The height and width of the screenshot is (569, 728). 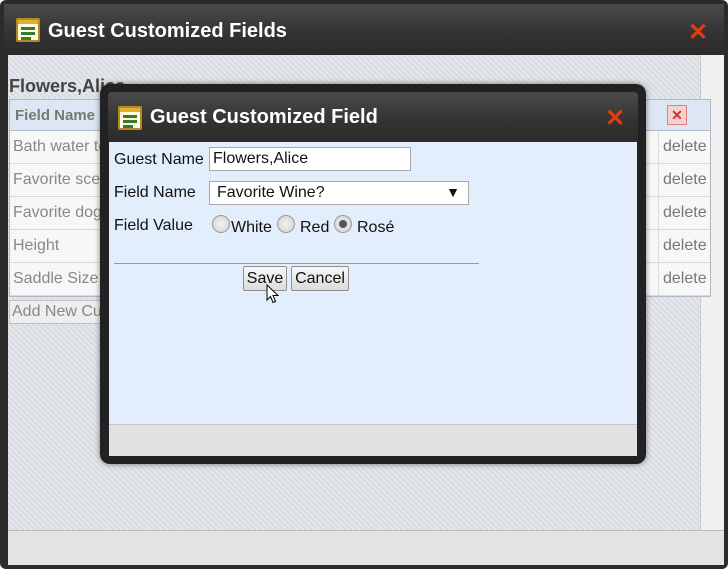 I want to click on radio-red, so click(x=286, y=224).